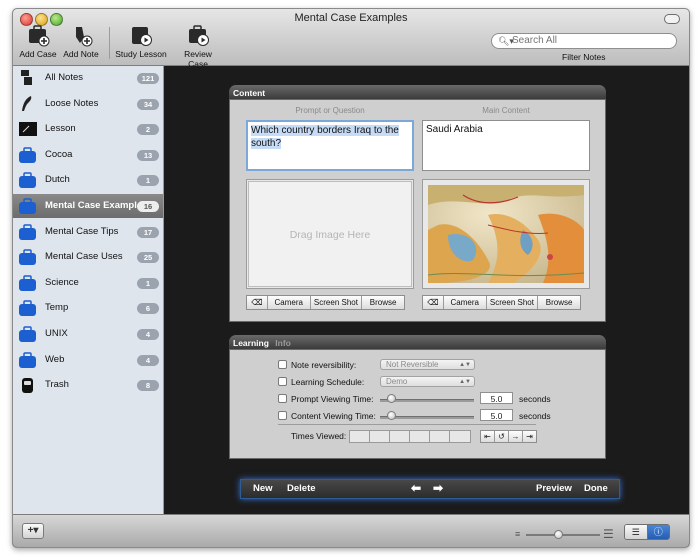  Describe the element at coordinates (301, 488) in the screenshot. I see `delete-button: Delete` at that location.